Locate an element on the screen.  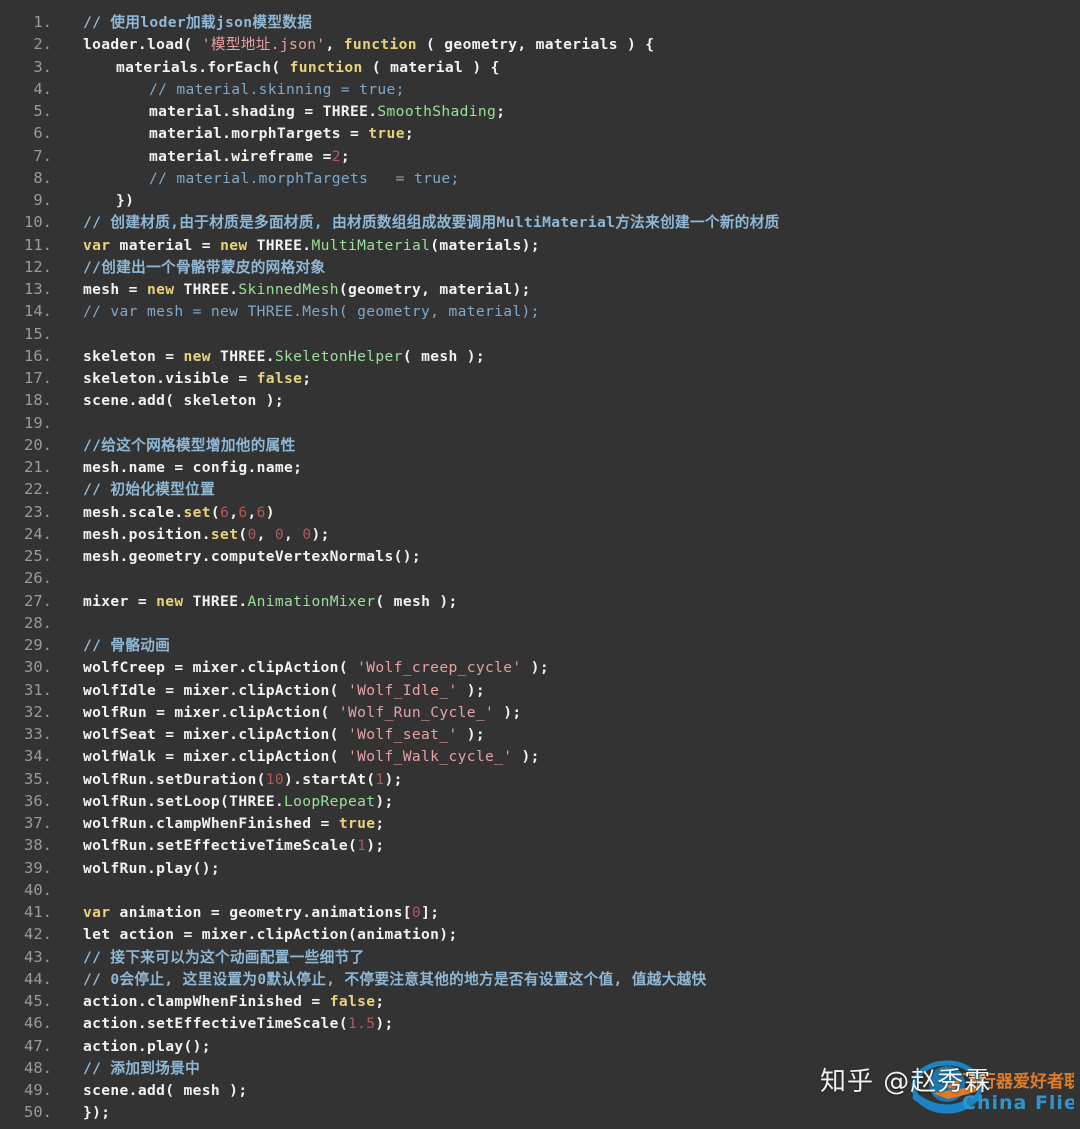
code-line: 22. // 初始化模型位置 is located at coordinates (540, 489).